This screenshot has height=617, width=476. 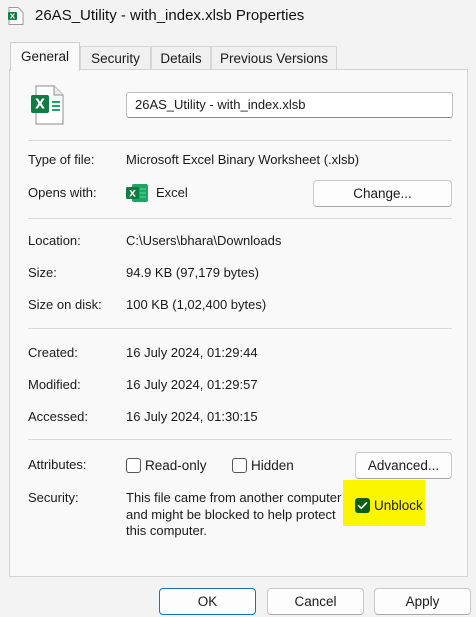 I want to click on security-label: Security:, so click(x=53, y=497).